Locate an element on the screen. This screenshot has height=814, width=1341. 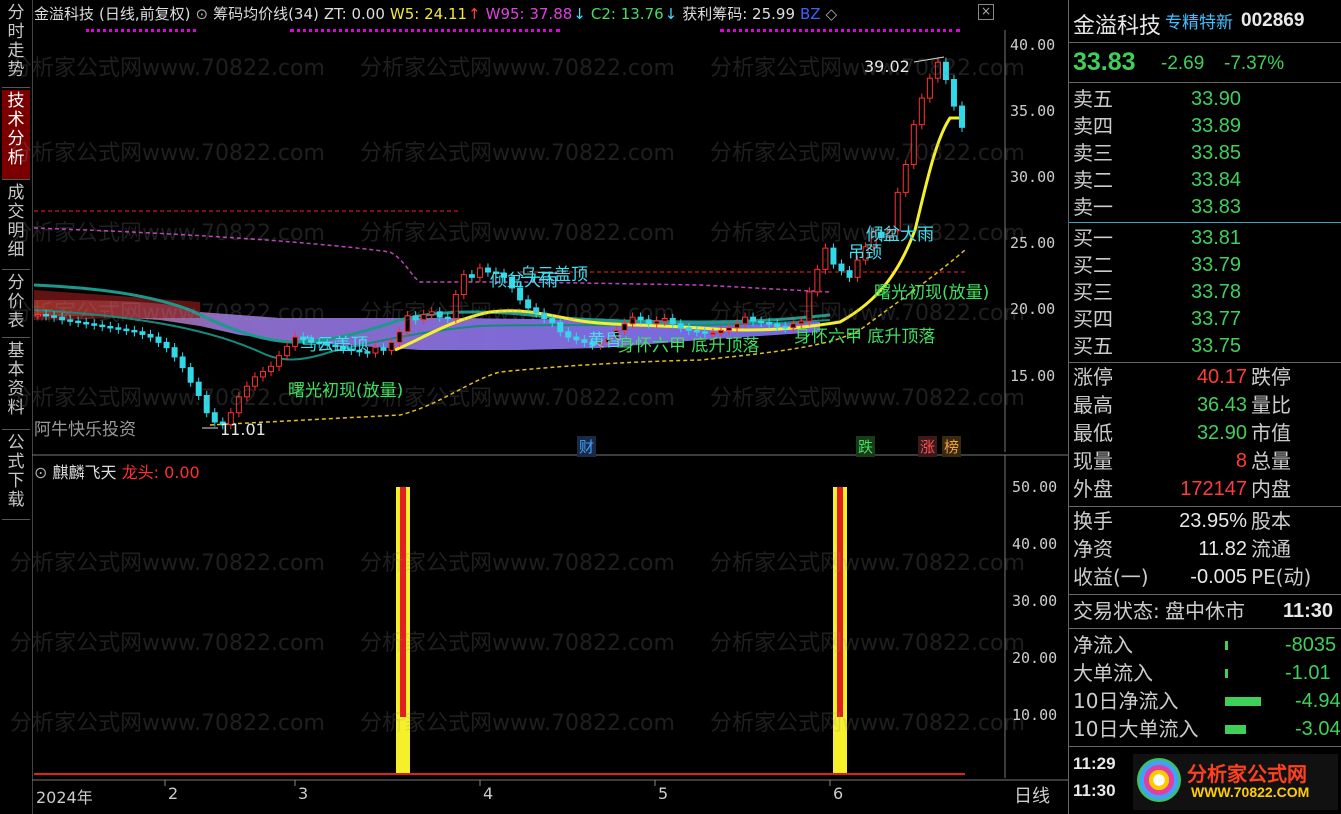
indicator-tick: 50.00 is located at coordinates (1035, 487).